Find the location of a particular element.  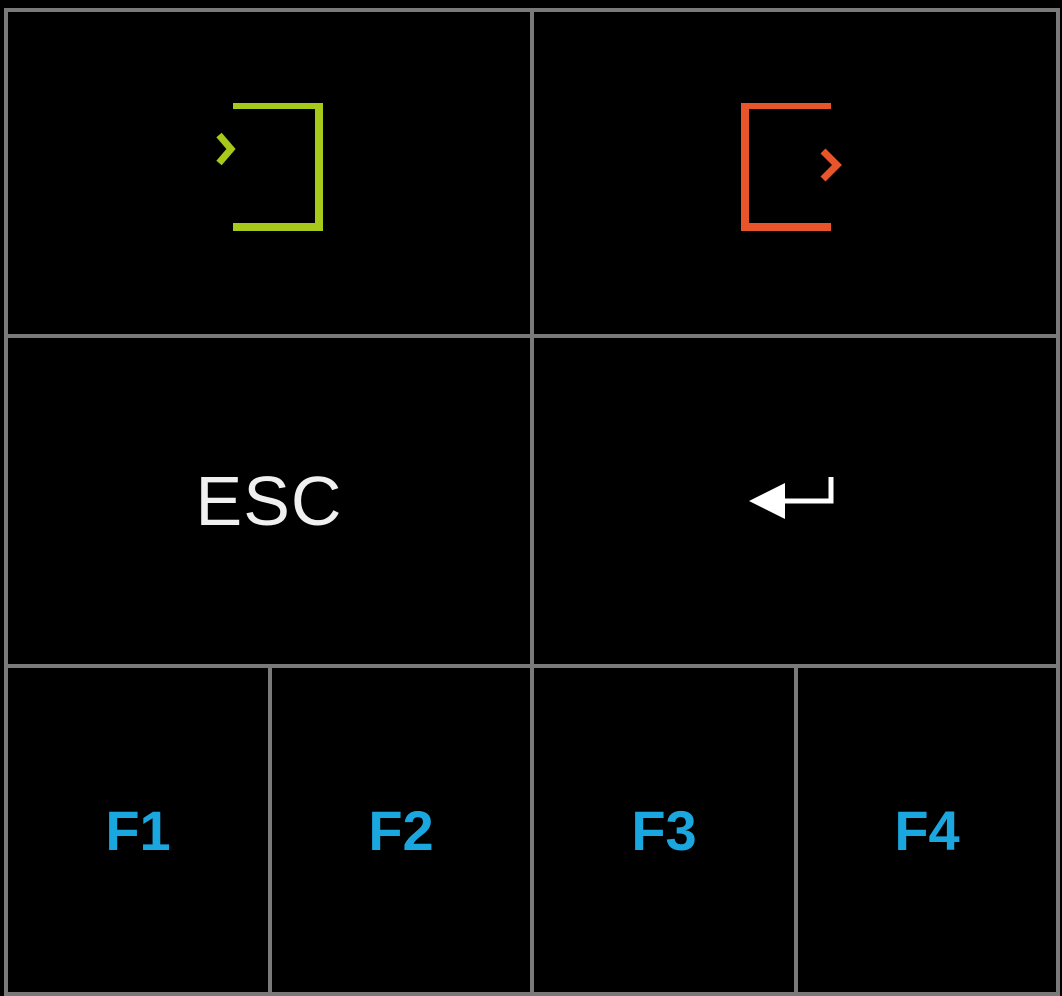

f1-button: F1 is located at coordinates (138, 830).